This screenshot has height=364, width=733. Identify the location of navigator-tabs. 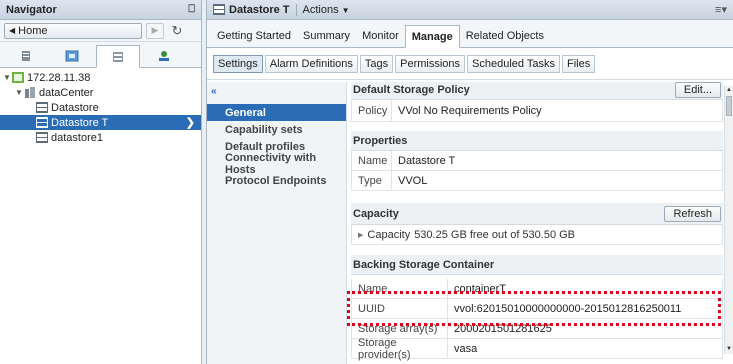
(100, 55).